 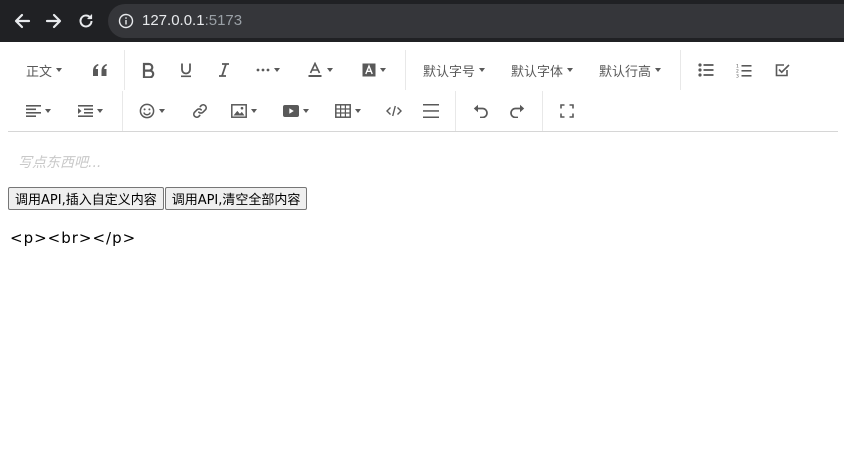 I want to click on back-arrow-icon, so click(x=22, y=21).